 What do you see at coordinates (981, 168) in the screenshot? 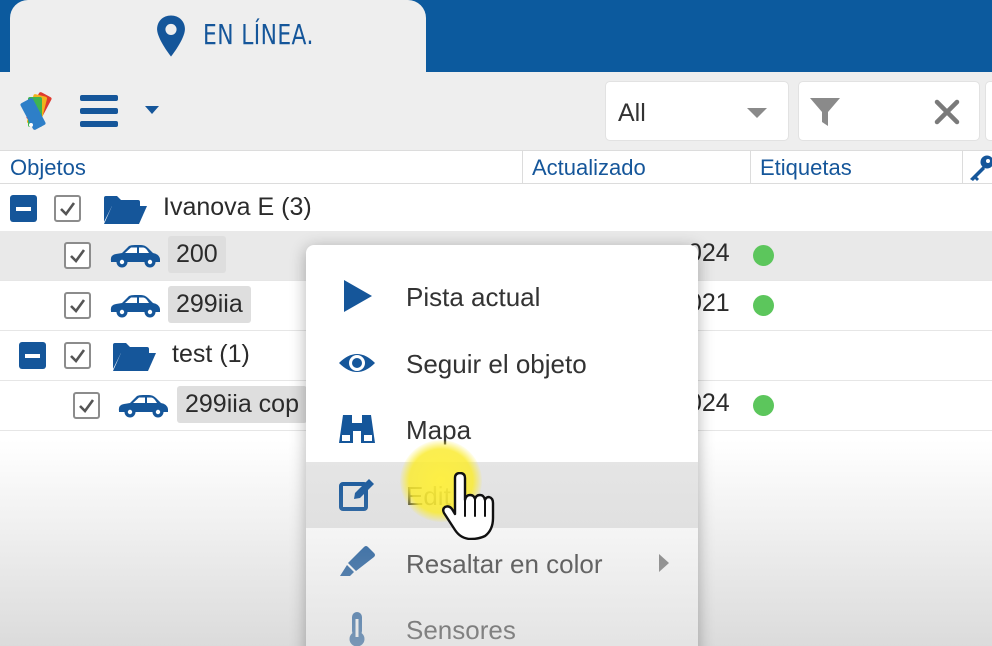
I see `key-icon` at bounding box center [981, 168].